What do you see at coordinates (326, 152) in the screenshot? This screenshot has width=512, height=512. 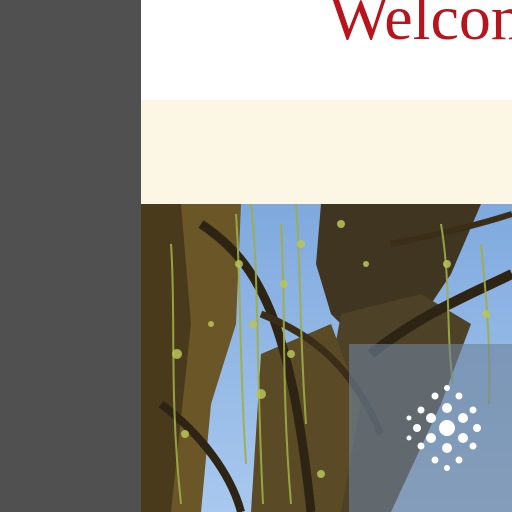 I see `banner-strip` at bounding box center [326, 152].